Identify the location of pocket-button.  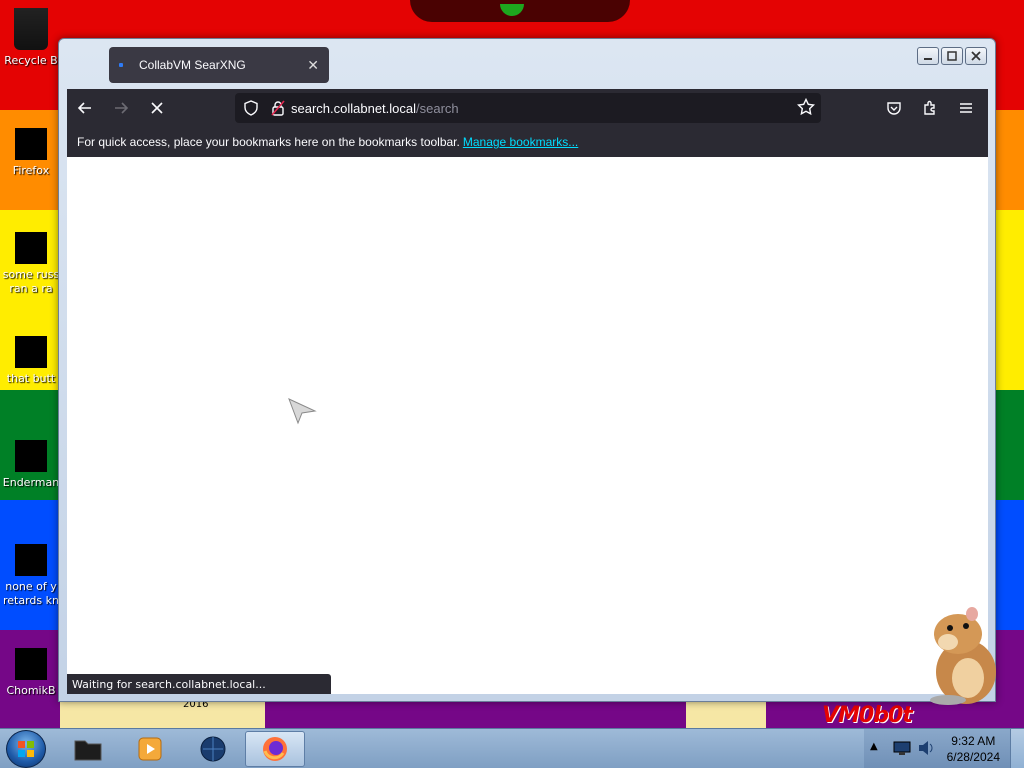
(894, 108).